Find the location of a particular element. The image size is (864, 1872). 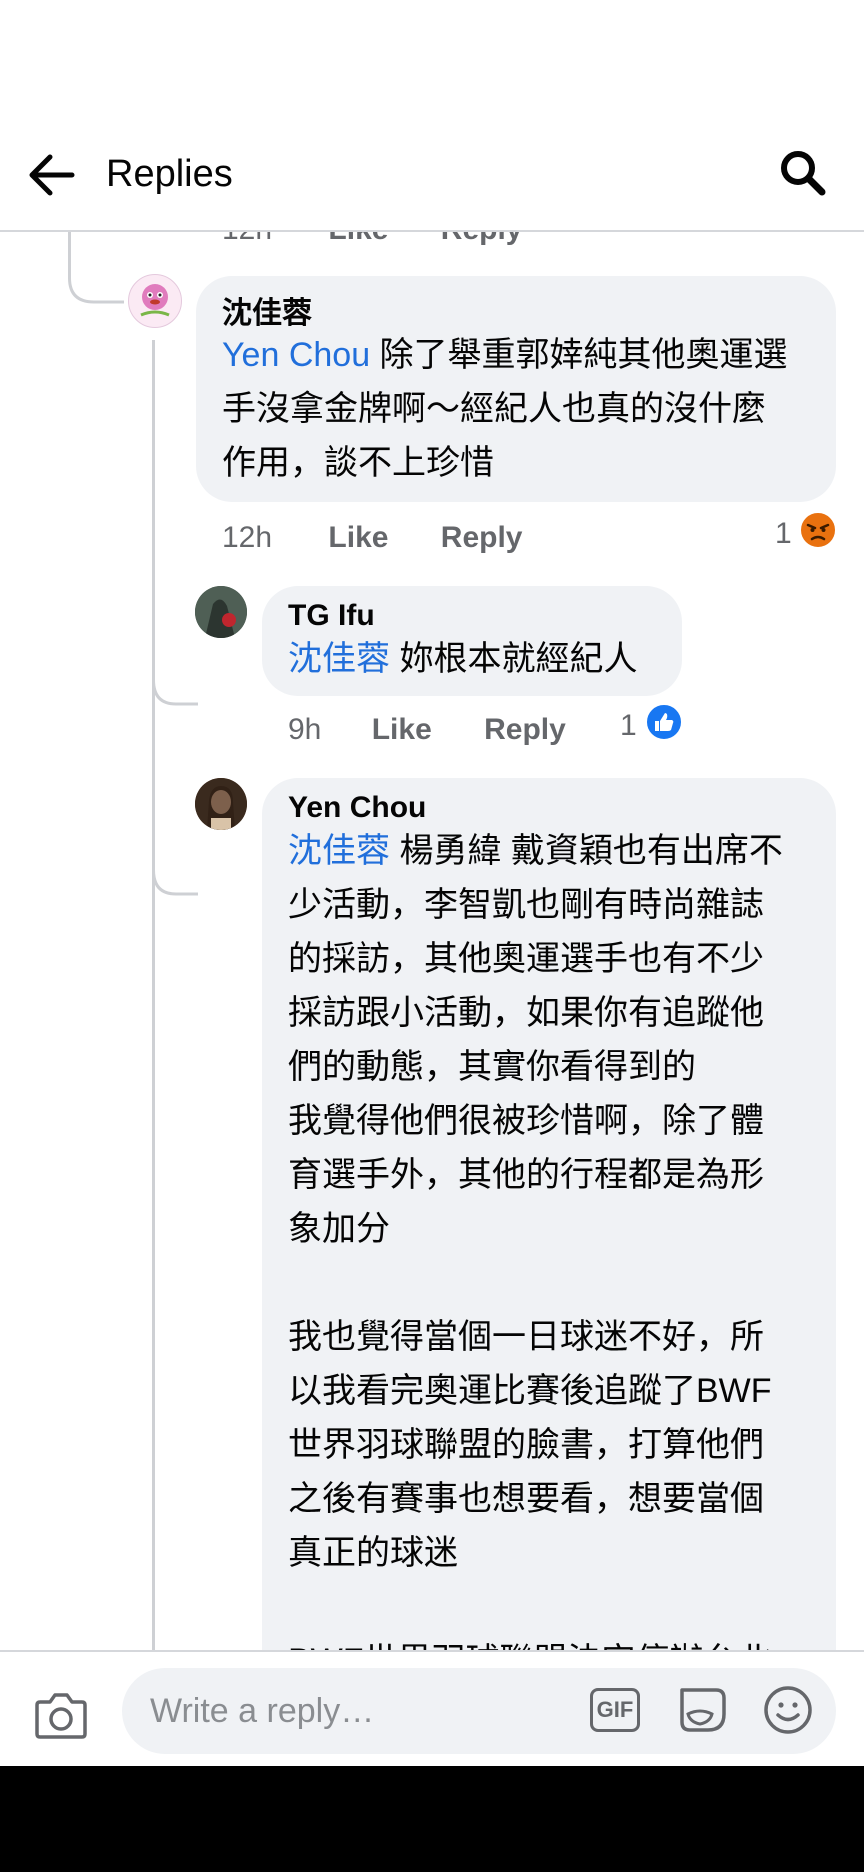

character-avatar-icon is located at coordinates (155, 300).